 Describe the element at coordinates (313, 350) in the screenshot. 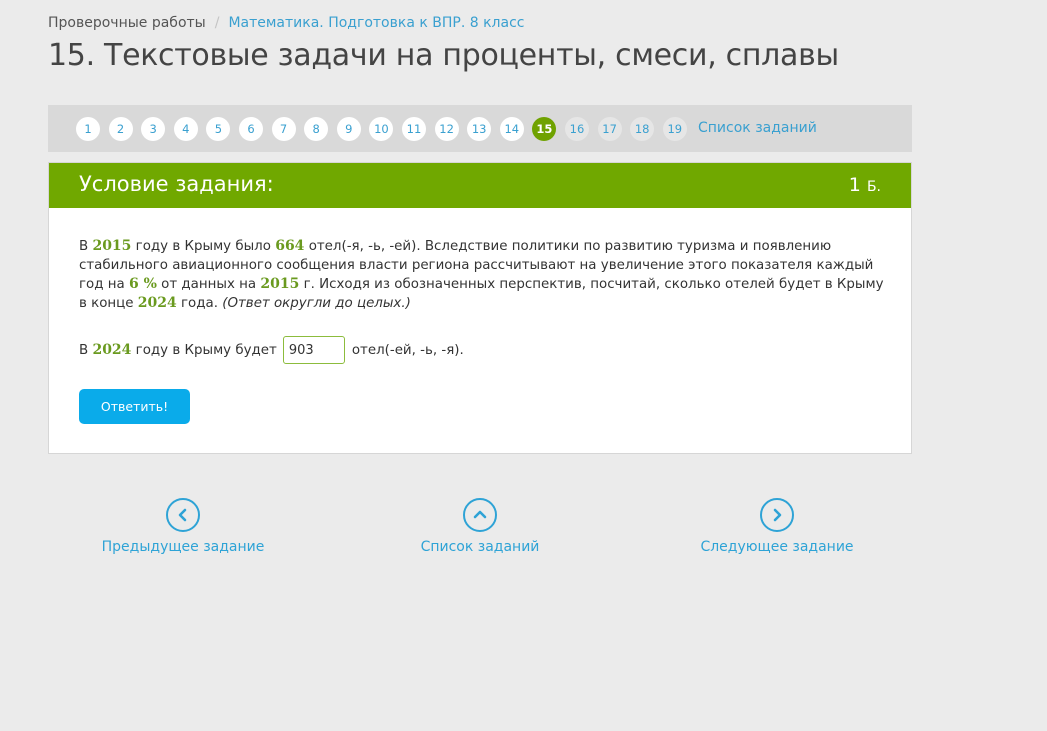

I see `answer-input` at that location.